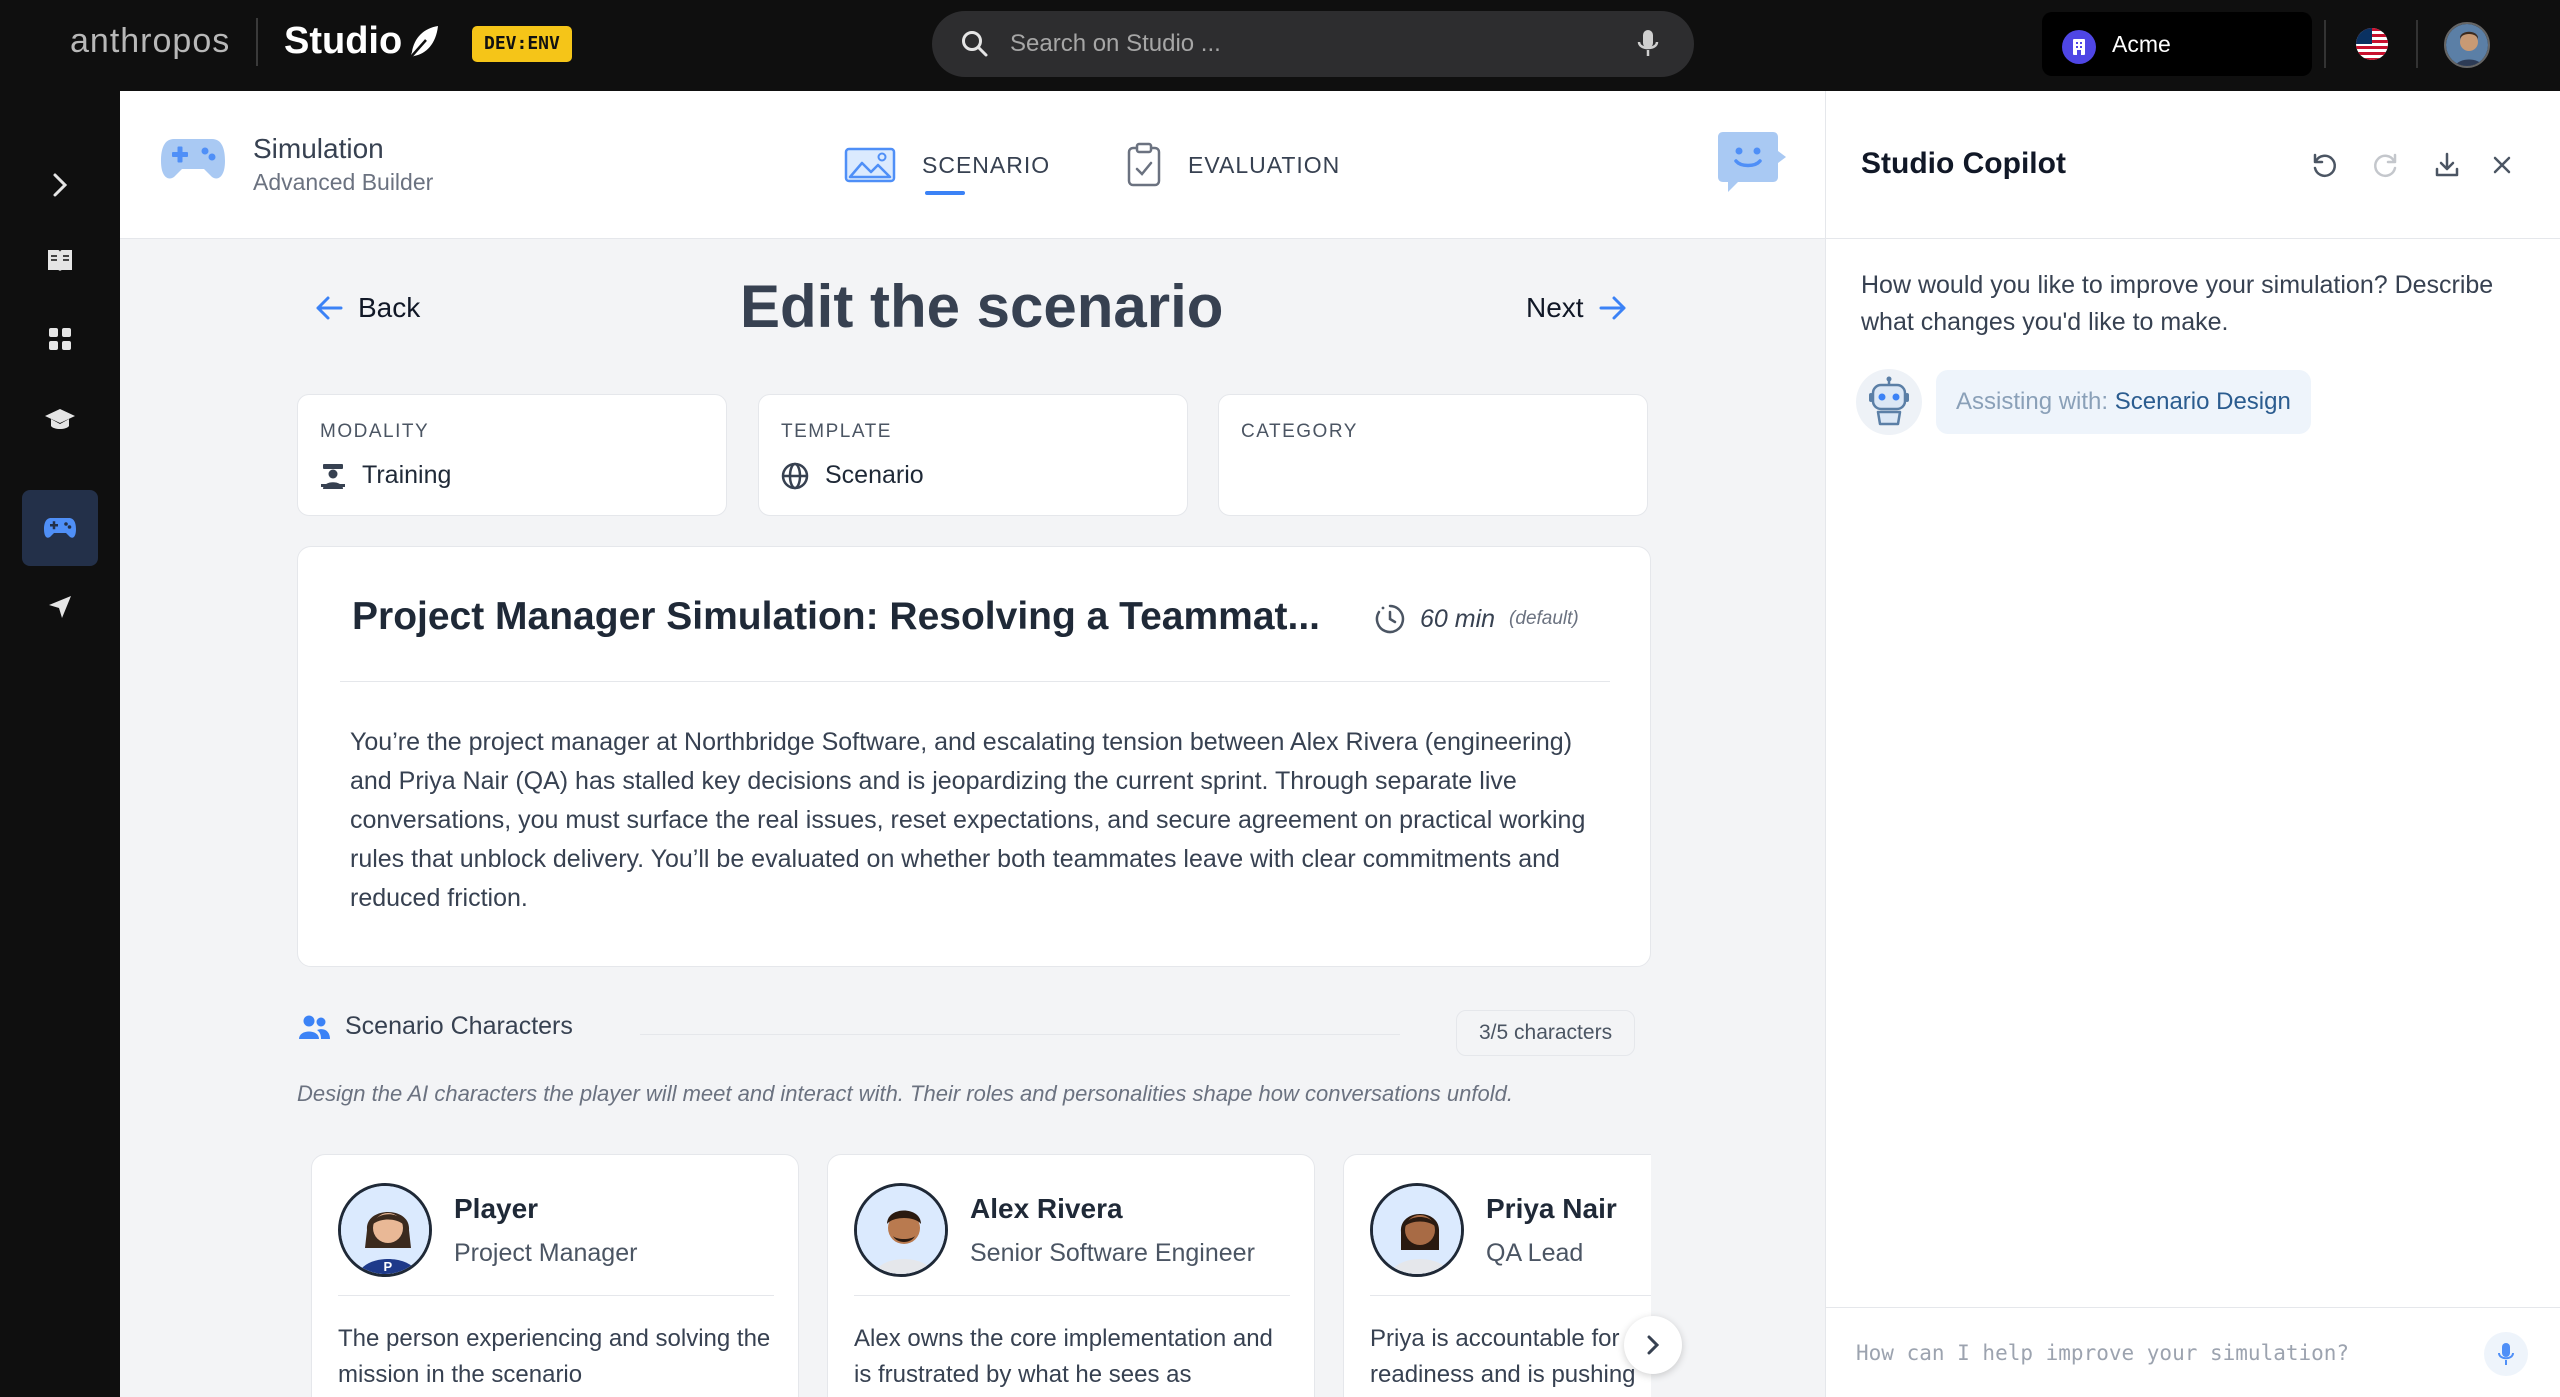 The height and width of the screenshot is (1397, 2560). I want to click on search-bar, so click(1313, 44).